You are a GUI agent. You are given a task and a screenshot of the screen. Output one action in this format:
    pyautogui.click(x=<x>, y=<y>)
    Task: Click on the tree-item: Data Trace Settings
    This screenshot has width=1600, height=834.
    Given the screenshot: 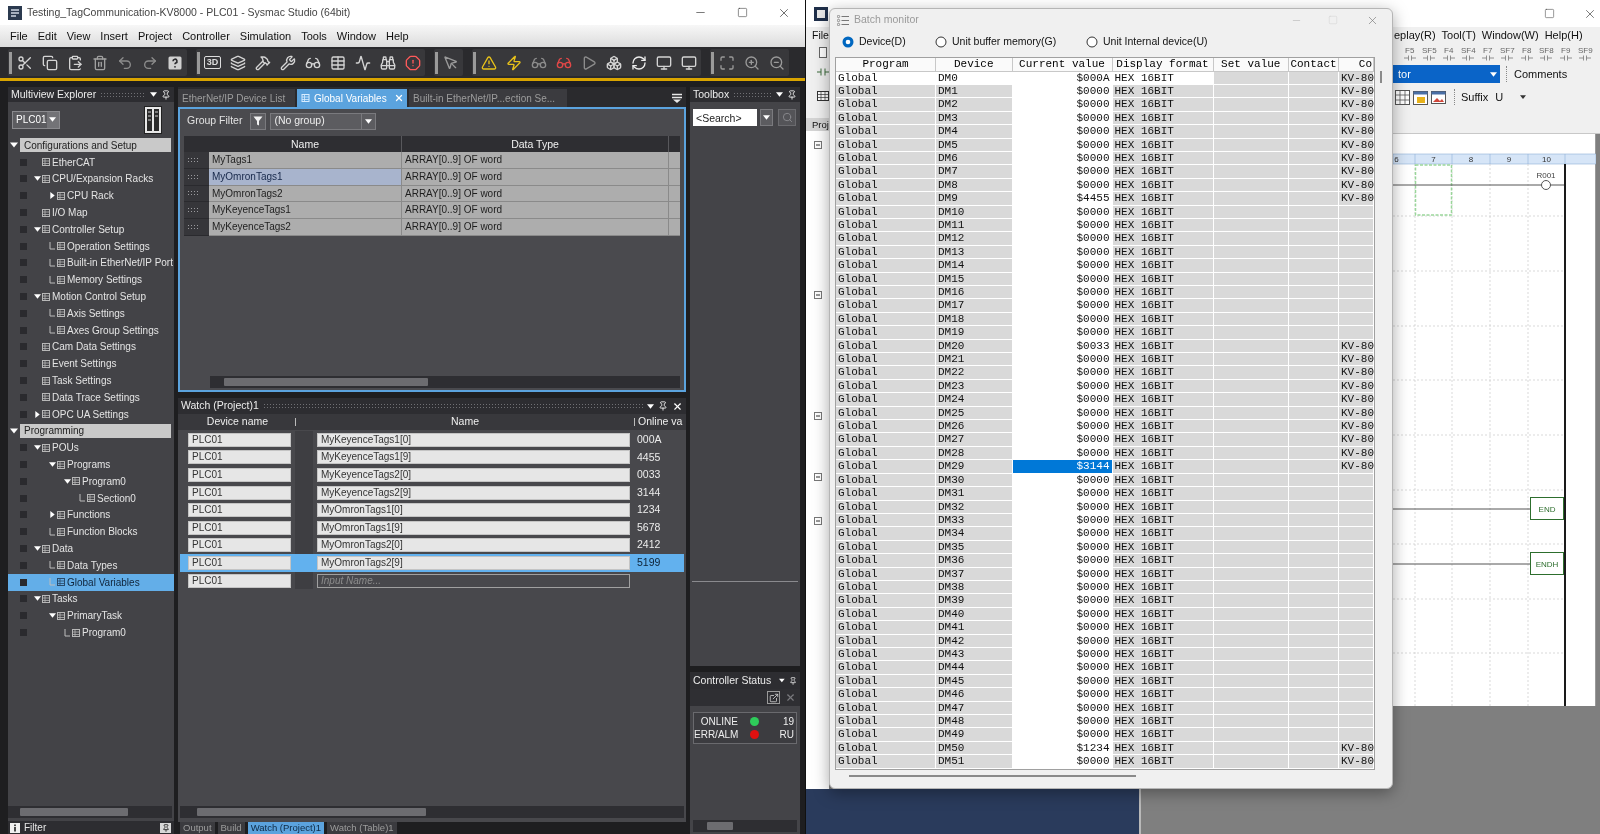 What is the action you would take?
    pyautogui.click(x=91, y=397)
    